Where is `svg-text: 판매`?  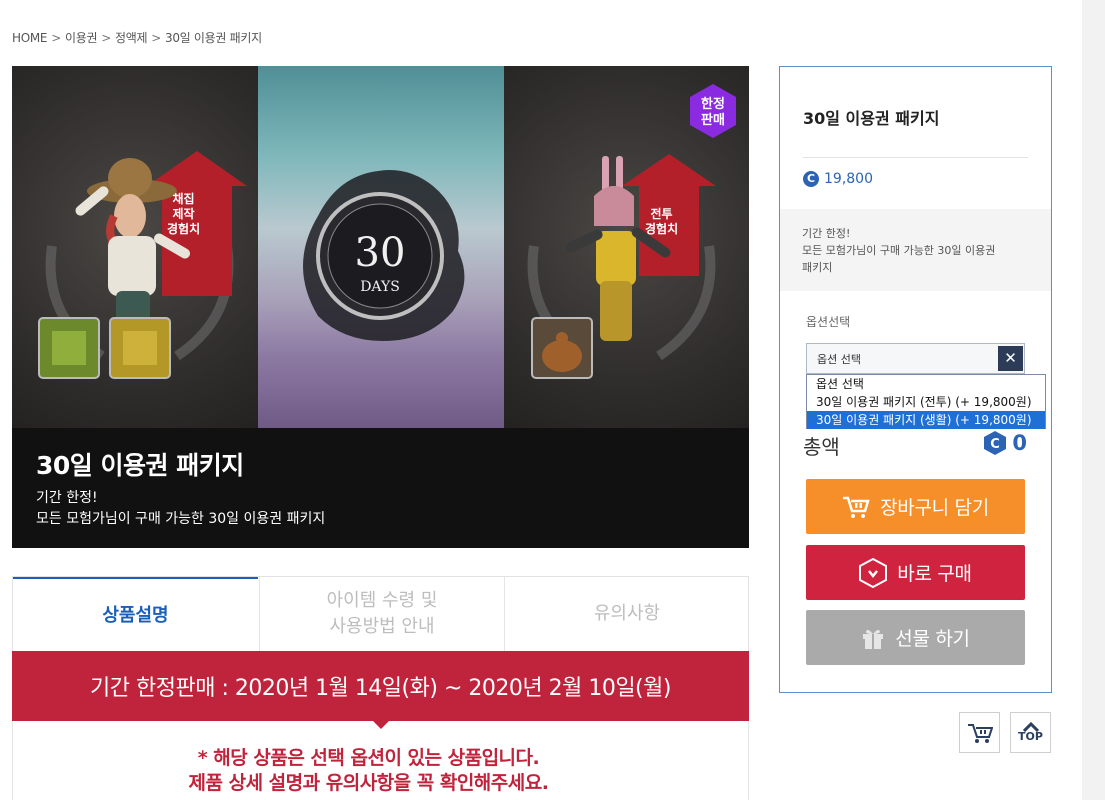 svg-text: 판매 is located at coordinates (713, 120).